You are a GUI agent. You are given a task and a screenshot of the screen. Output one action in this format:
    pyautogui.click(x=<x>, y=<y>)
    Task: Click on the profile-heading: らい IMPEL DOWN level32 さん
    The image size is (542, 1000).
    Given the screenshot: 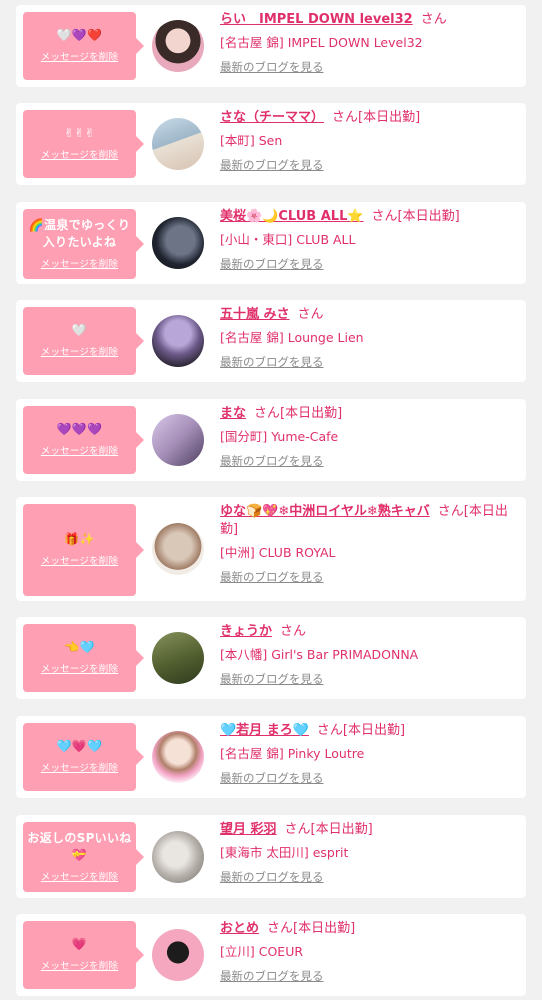 What is the action you would take?
    pyautogui.click(x=369, y=20)
    